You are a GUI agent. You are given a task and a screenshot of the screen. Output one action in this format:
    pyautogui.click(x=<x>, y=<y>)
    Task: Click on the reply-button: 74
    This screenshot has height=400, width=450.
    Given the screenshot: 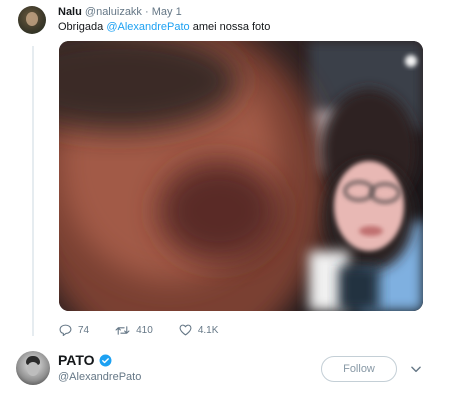 What is the action you would take?
    pyautogui.click(x=74, y=330)
    